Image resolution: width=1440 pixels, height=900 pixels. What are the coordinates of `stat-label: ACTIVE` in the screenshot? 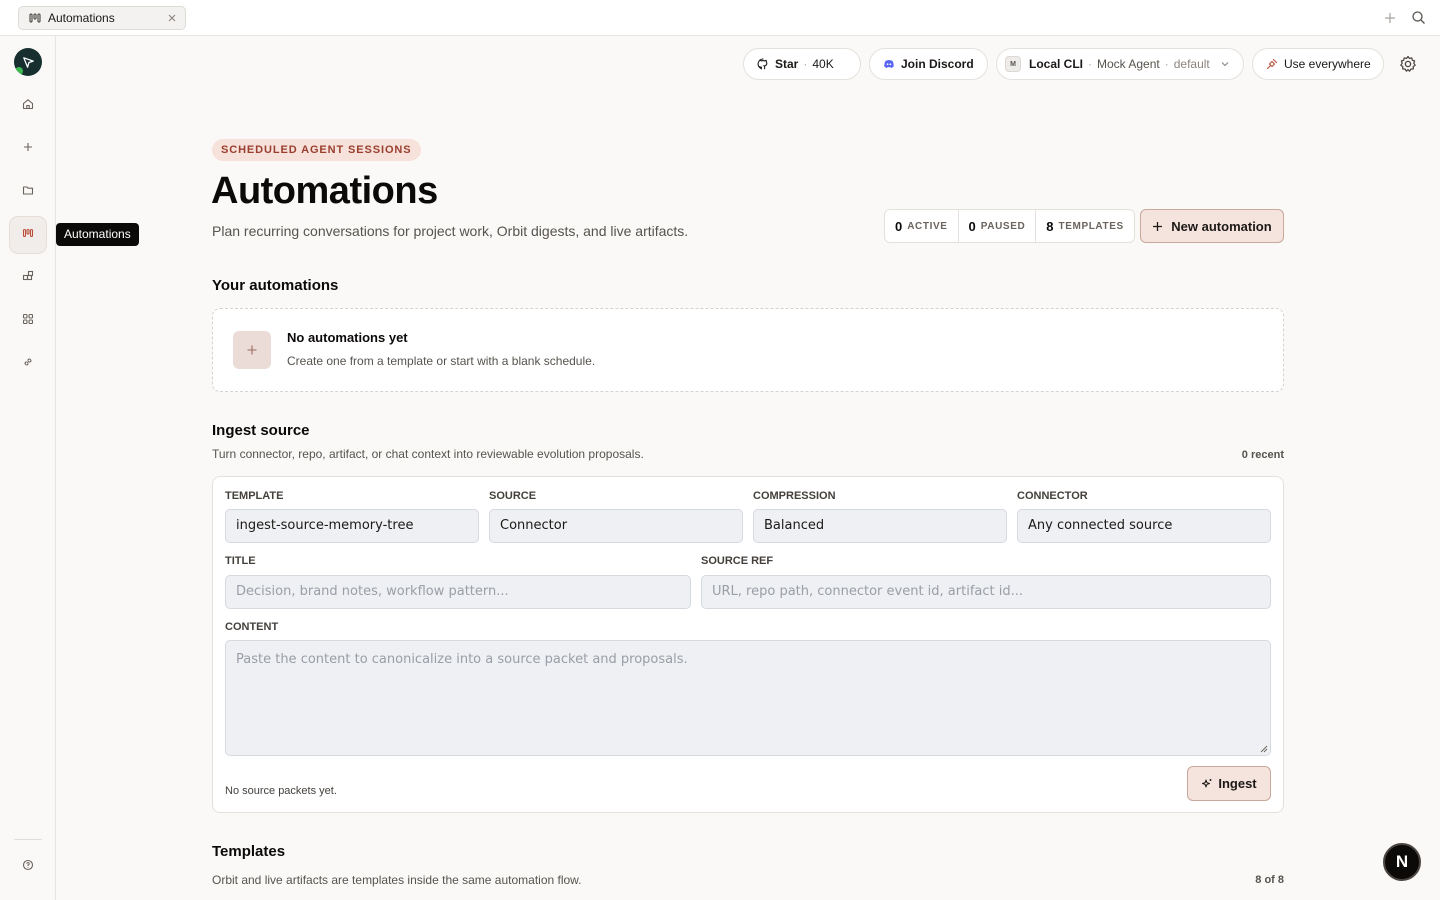 It's located at (927, 226).